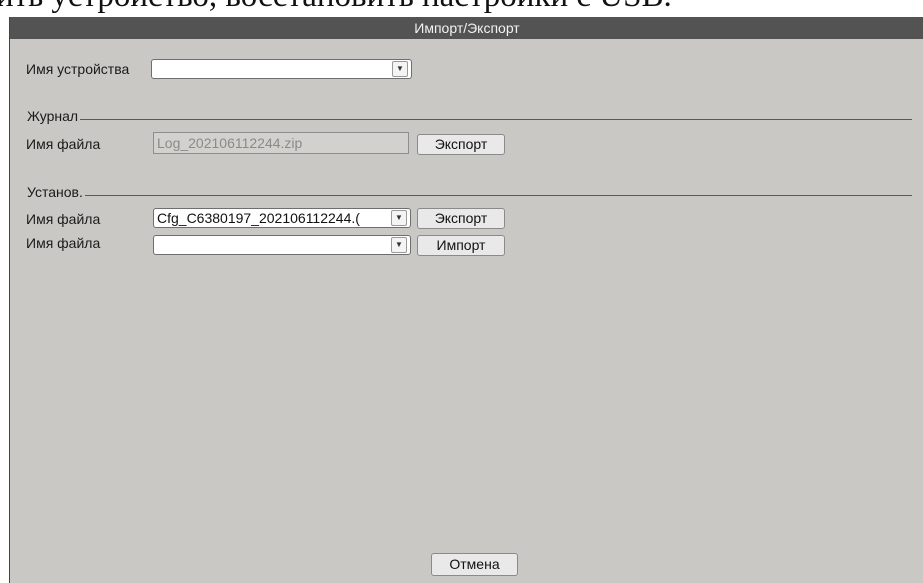 The width and height of the screenshot is (923, 583). Describe the element at coordinates (461, 144) in the screenshot. I see `log-export-button: Экспорт` at that location.